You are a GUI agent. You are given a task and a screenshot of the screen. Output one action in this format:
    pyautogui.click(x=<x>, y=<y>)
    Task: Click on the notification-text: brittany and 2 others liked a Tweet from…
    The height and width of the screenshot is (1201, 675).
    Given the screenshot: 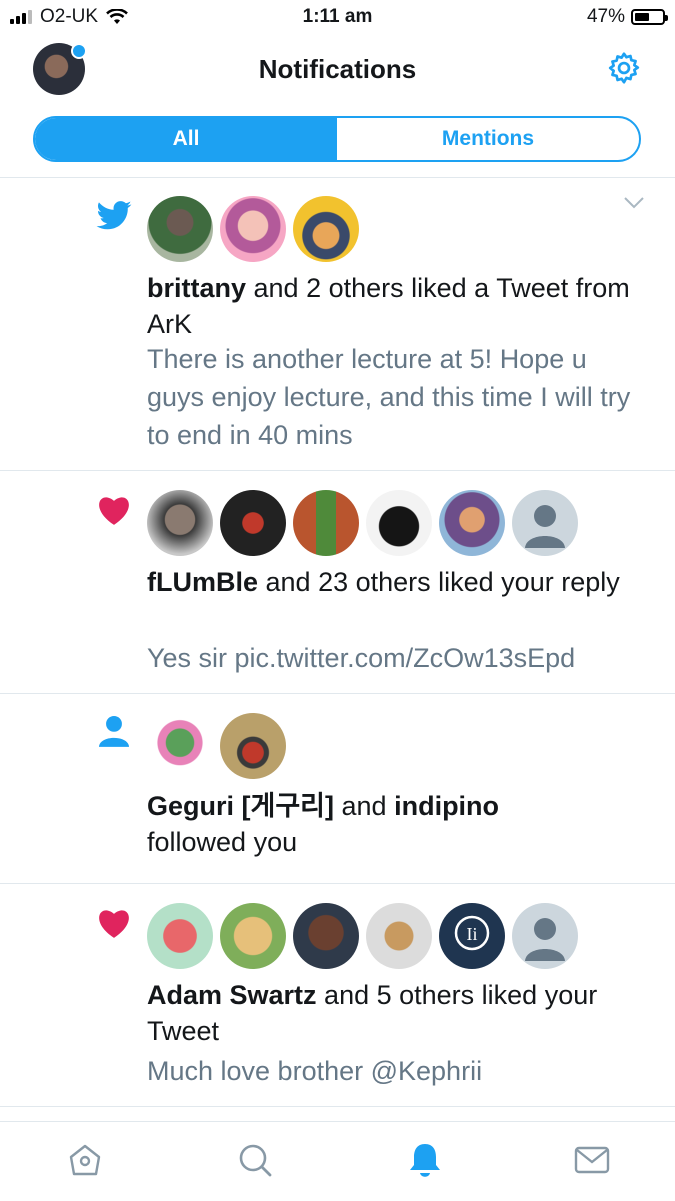 What is the action you would take?
    pyautogui.click(x=397, y=306)
    